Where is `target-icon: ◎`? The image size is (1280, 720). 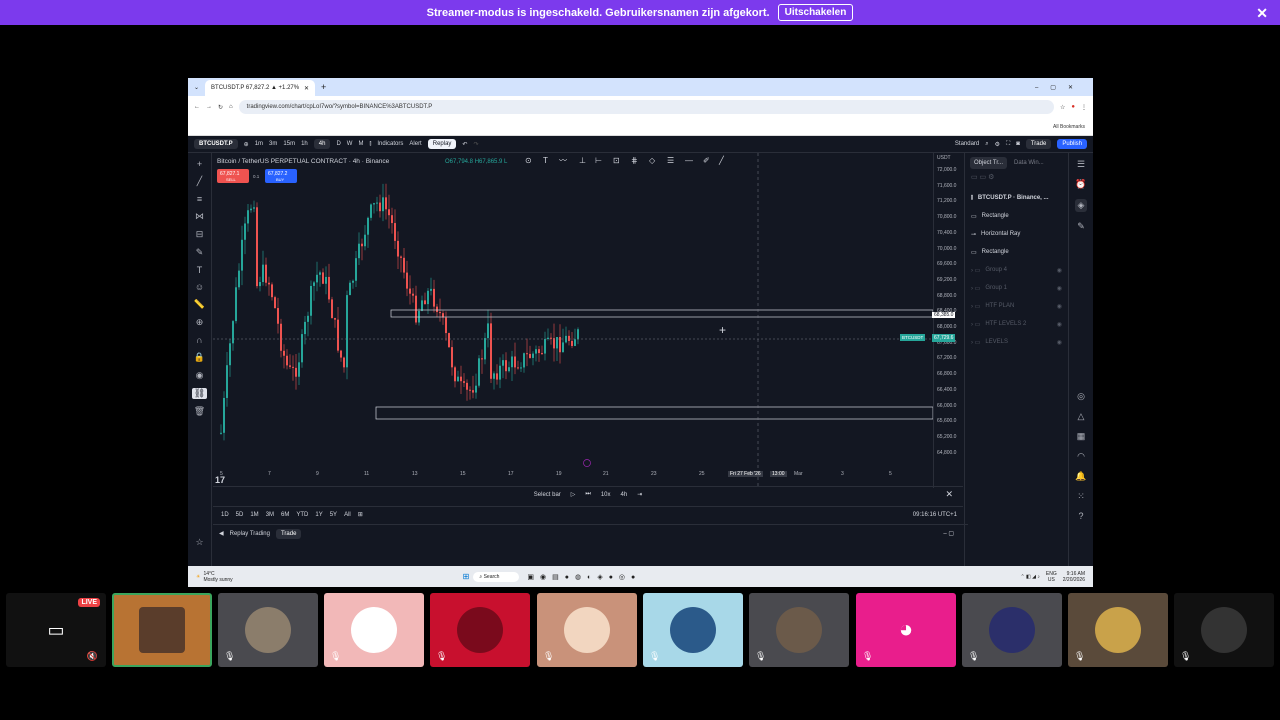
target-icon: ◎ is located at coordinates (1081, 396).